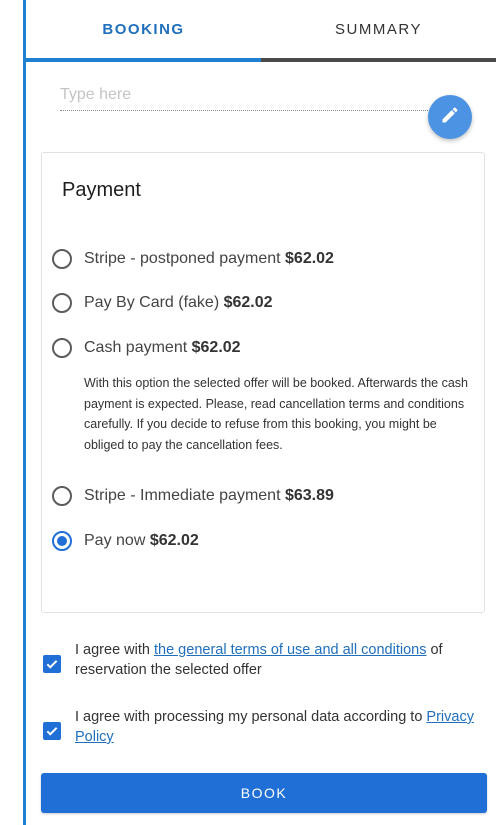 The image size is (496, 825). I want to click on payment-option-stripe-immediate: Stripe - Immediate payment $63.89, so click(193, 496).